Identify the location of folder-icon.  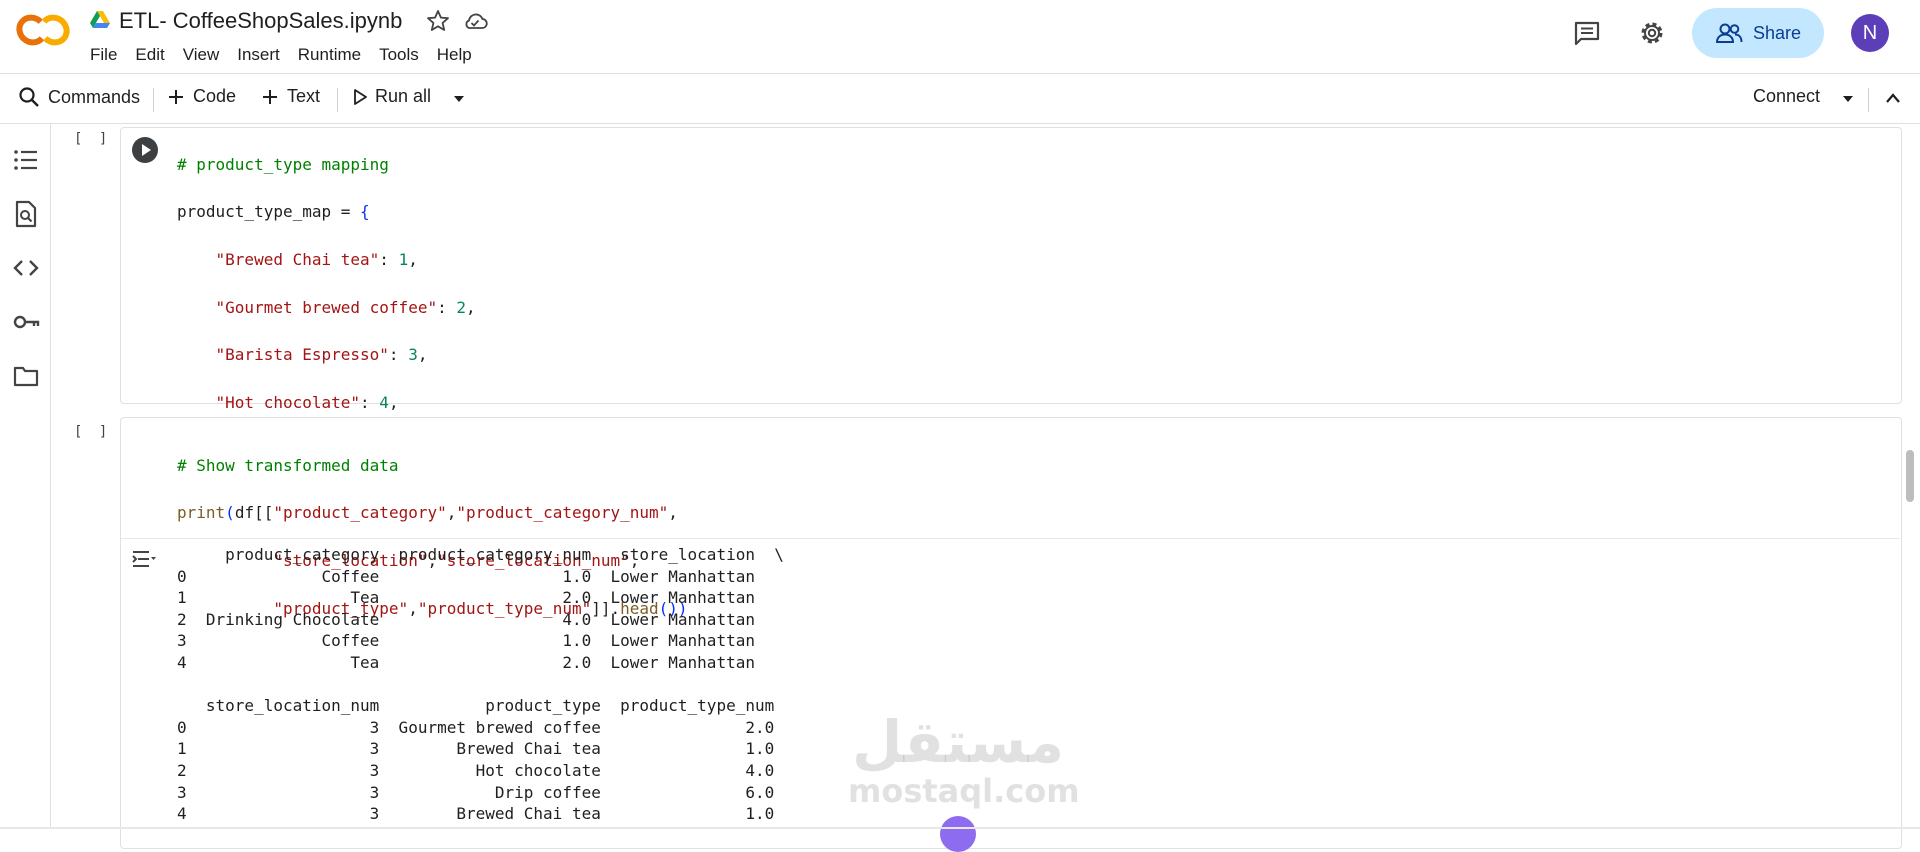
(26, 376).